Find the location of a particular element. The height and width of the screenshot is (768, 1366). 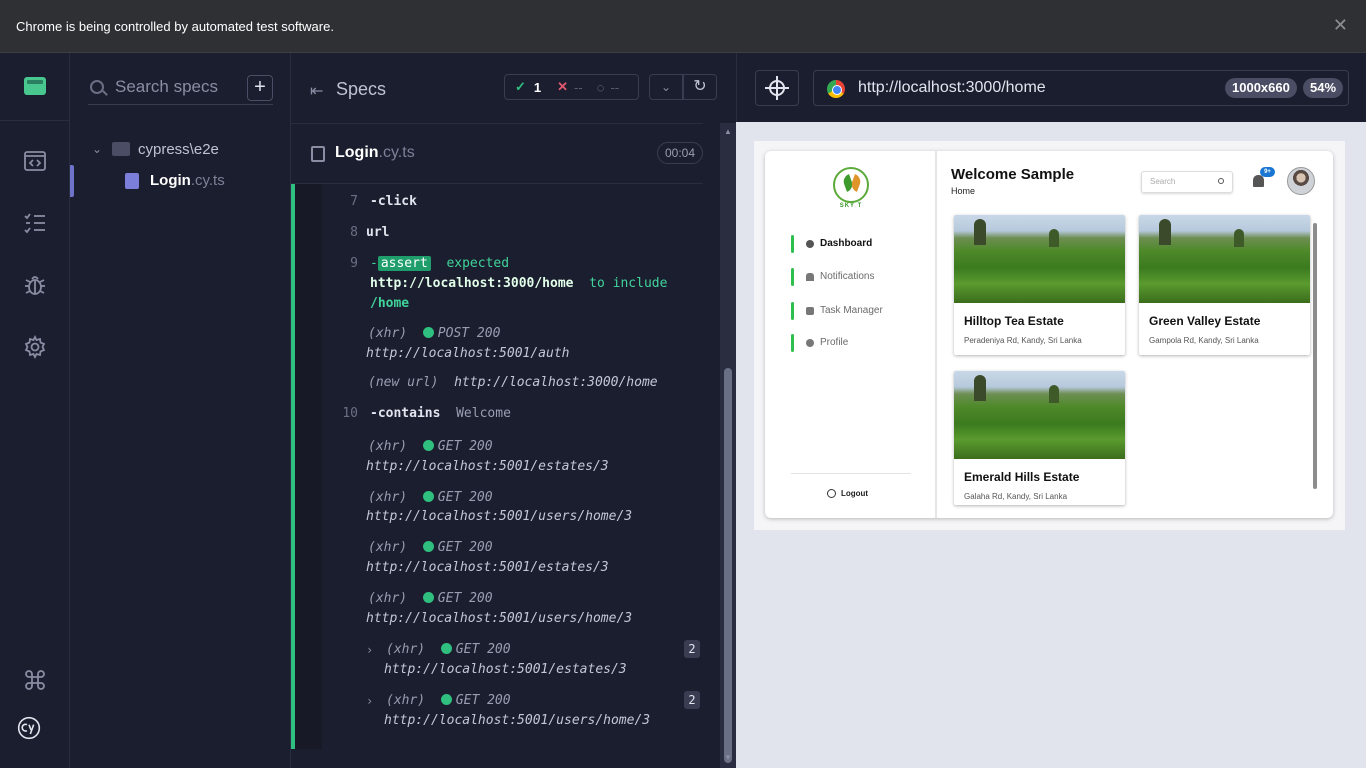

chrome-icon is located at coordinates (836, 89).